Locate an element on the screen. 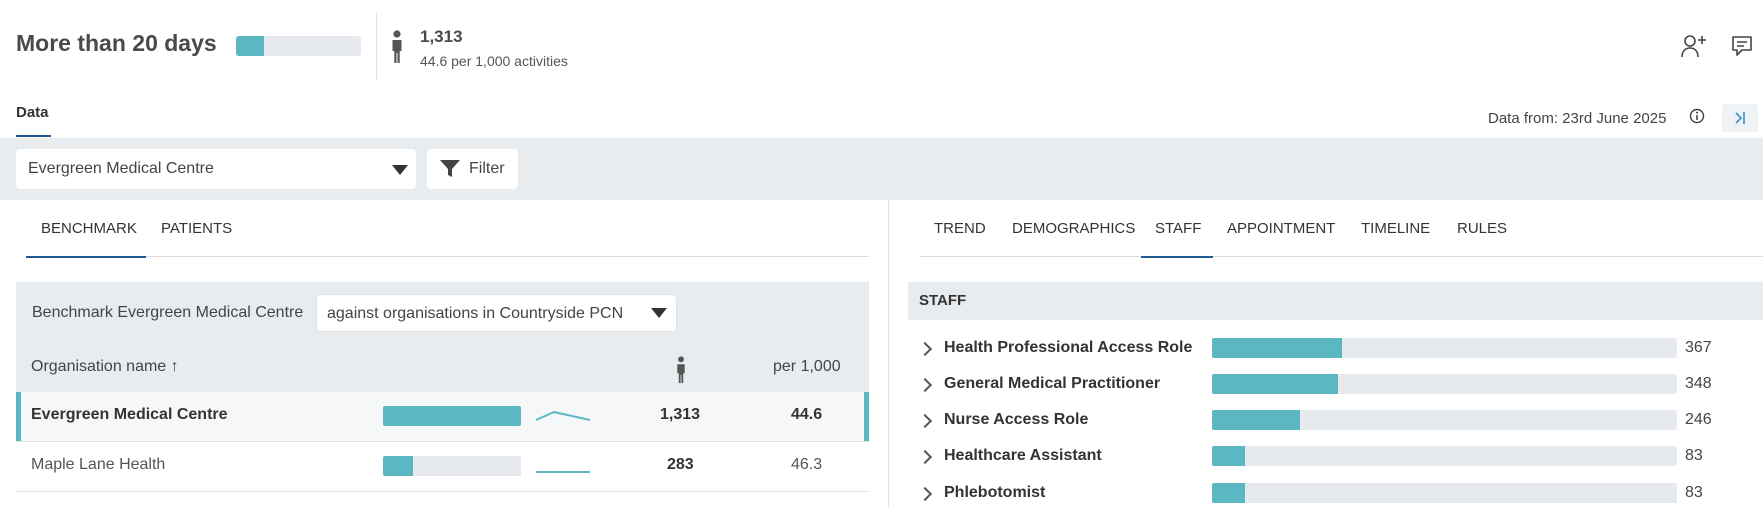 Image resolution: width=1763 pixels, height=513 pixels. staff-role-value: 348 is located at coordinates (1698, 383).